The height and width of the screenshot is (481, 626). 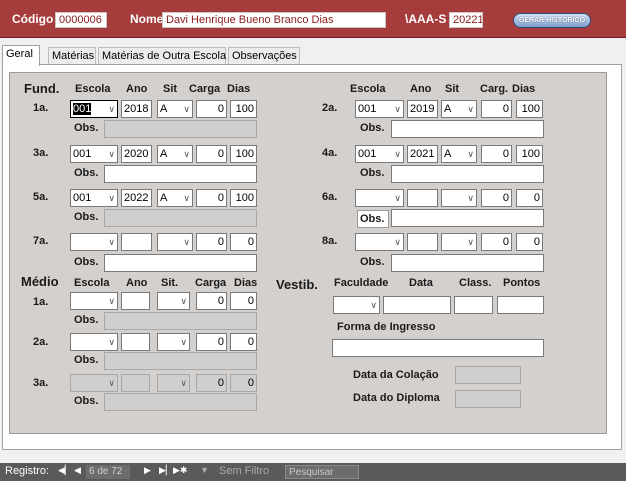 I want to click on prev-record-icon: ◀, so click(x=77, y=470).